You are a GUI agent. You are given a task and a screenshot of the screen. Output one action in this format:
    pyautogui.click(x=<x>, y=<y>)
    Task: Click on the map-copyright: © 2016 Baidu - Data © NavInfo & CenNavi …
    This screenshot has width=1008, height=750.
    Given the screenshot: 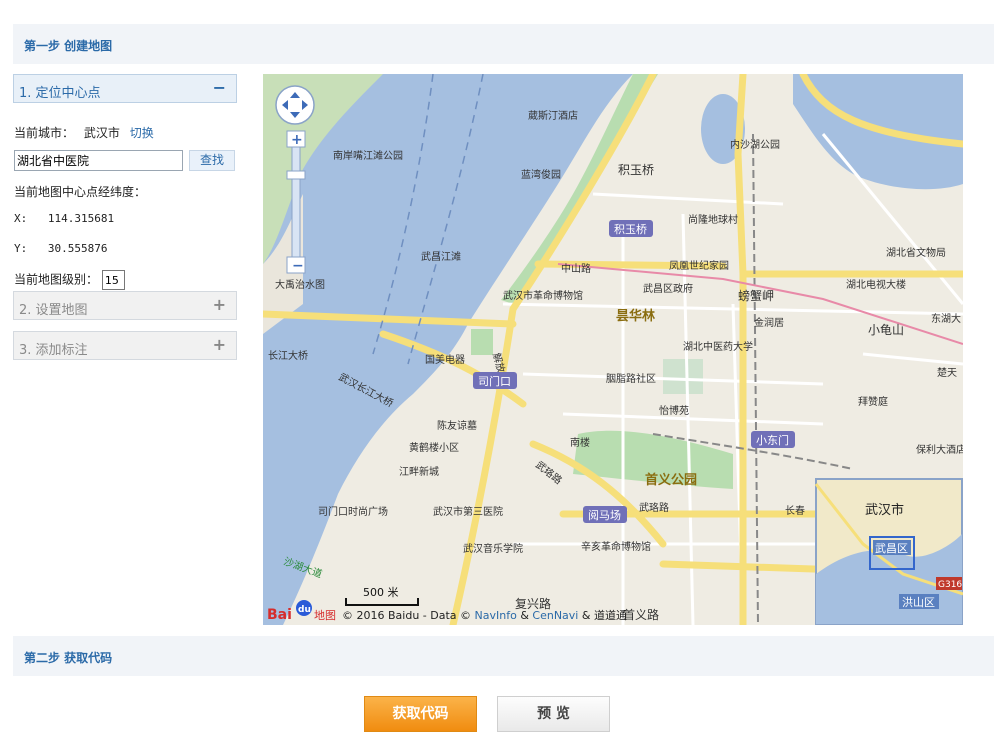 What is the action you would take?
    pyautogui.click(x=484, y=615)
    